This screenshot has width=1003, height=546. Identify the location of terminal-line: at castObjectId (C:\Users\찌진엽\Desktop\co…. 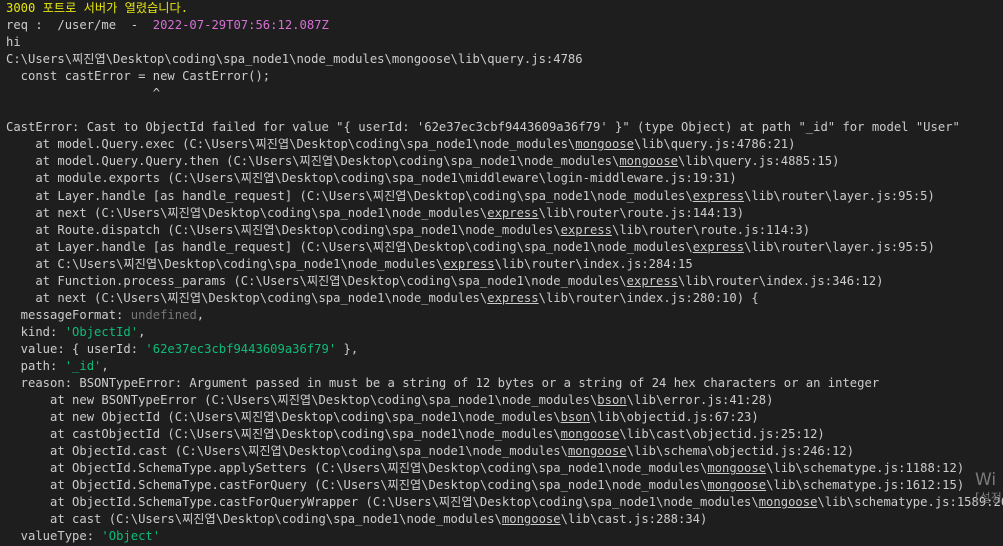
(504, 434).